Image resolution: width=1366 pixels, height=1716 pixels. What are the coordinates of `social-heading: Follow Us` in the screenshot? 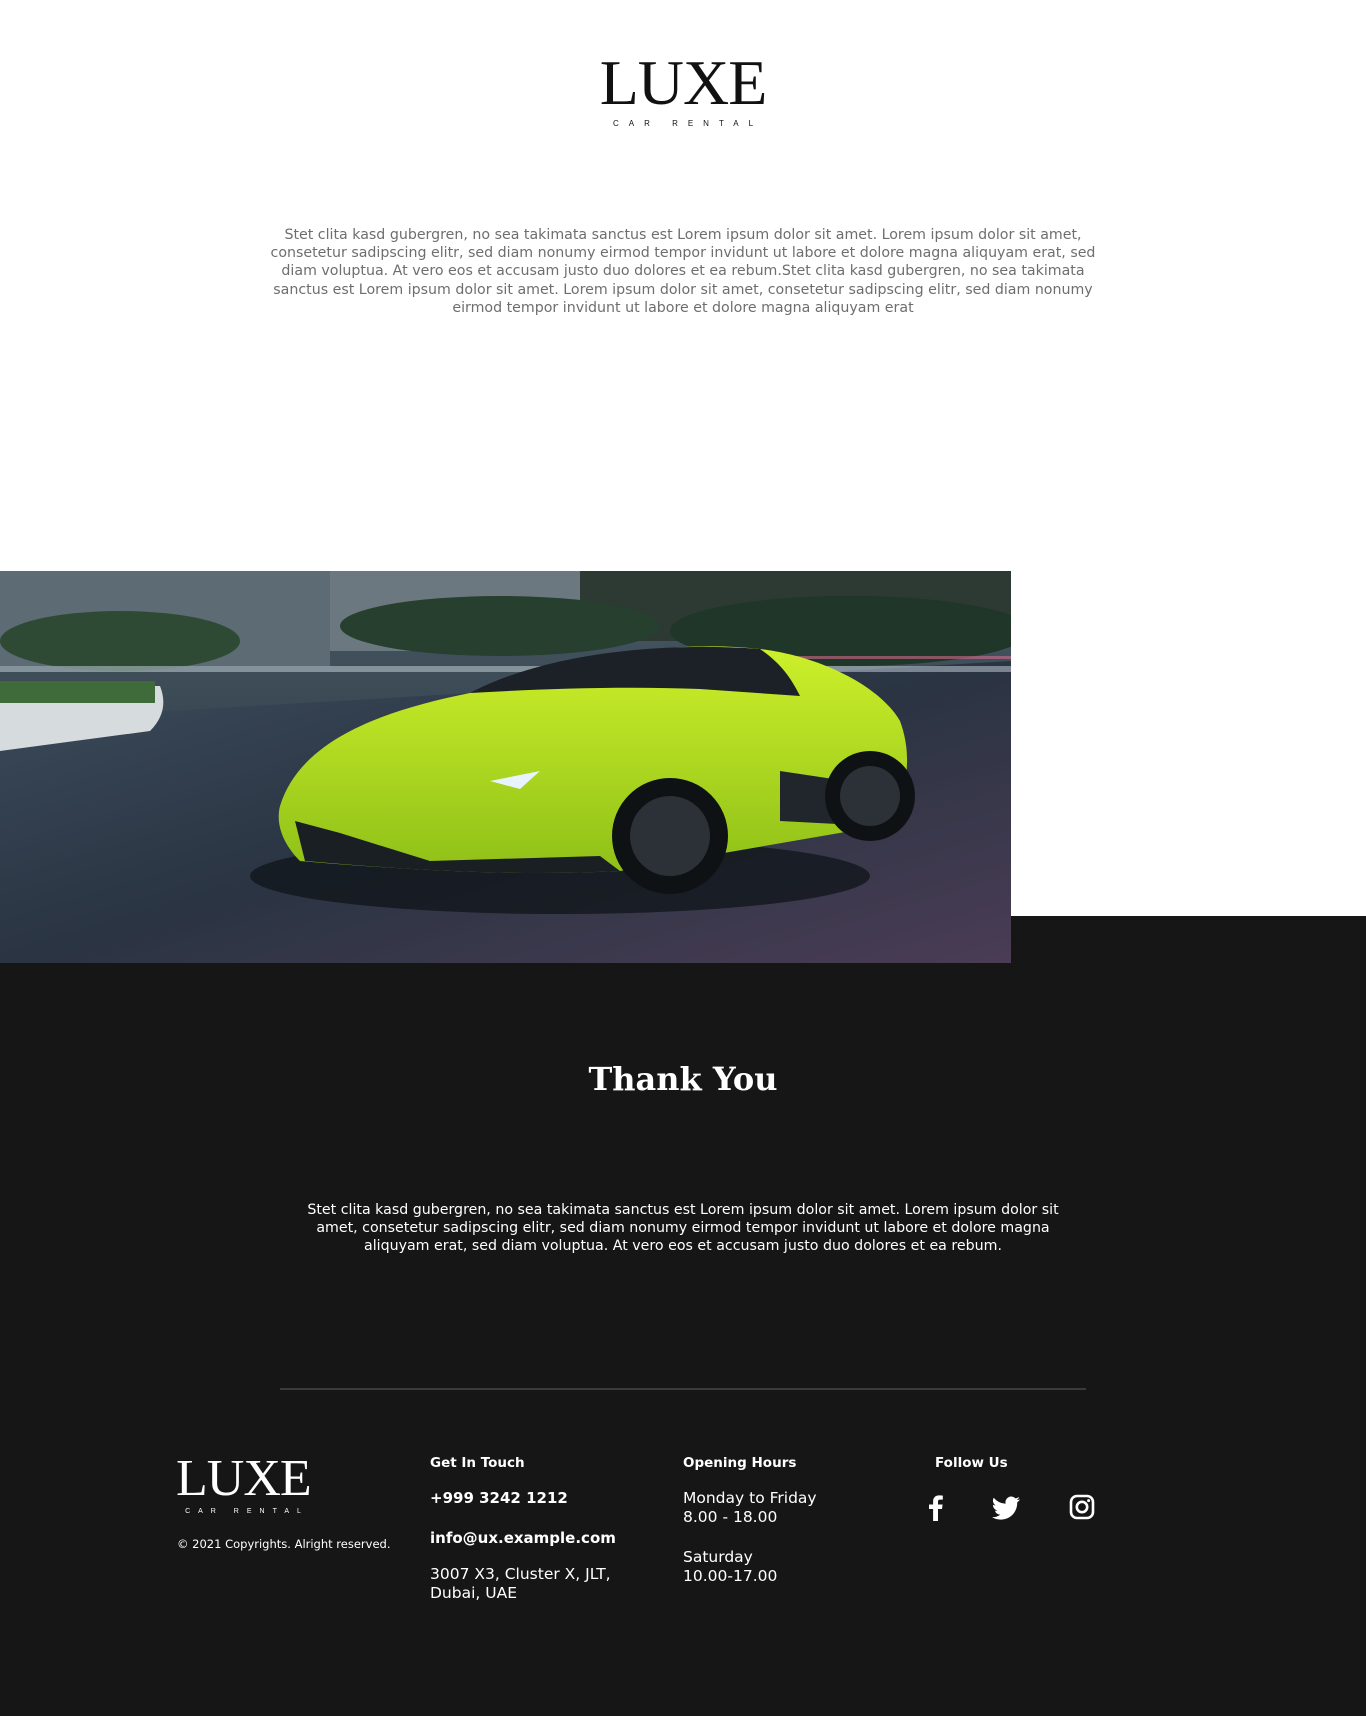 It's located at (971, 1463).